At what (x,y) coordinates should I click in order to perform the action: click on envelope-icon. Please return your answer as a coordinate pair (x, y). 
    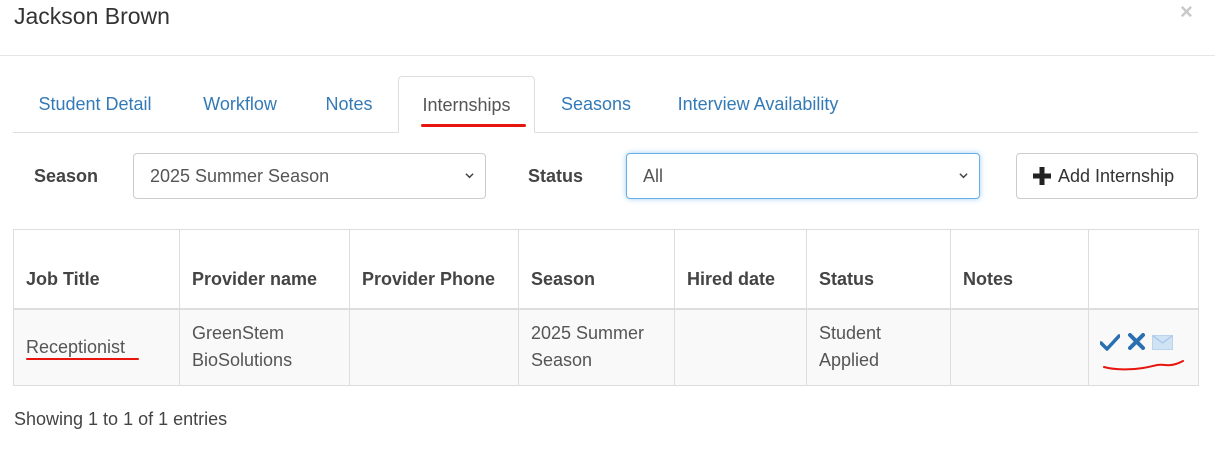
    Looking at the image, I should click on (1162, 343).